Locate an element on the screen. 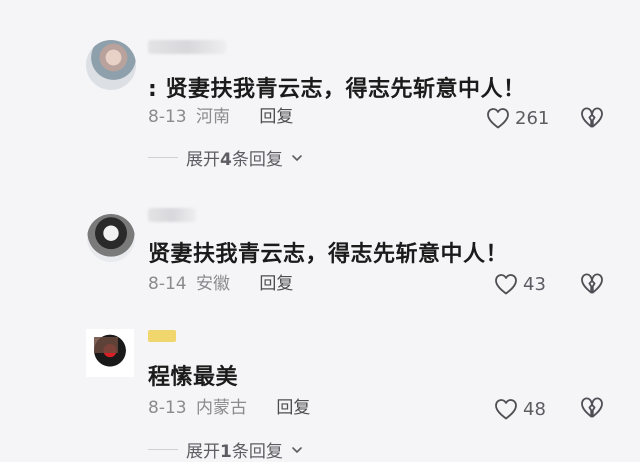 This screenshot has width=640, height=462. comment-meta: 8-14 安徽 回复 is located at coordinates (220, 284).